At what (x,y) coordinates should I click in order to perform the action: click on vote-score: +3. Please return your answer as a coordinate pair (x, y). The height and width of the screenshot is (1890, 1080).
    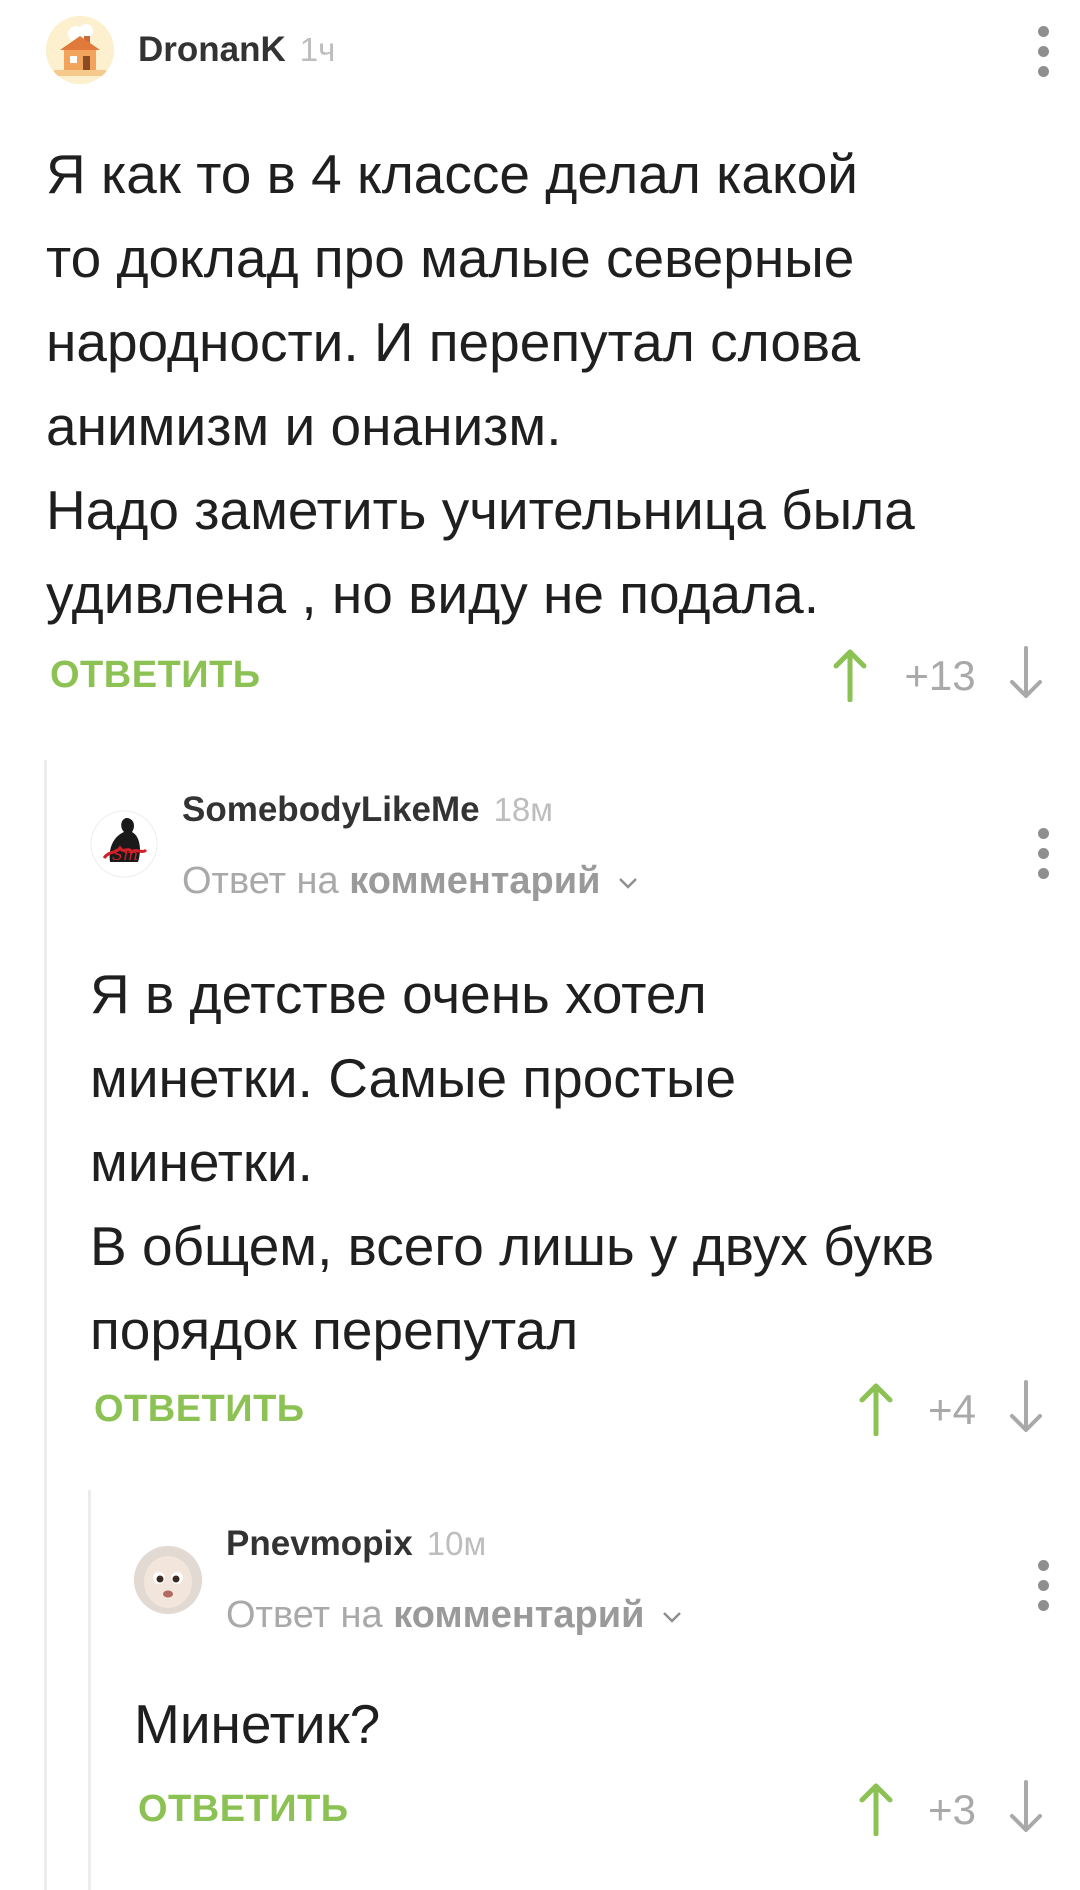
    Looking at the image, I should click on (952, 1809).